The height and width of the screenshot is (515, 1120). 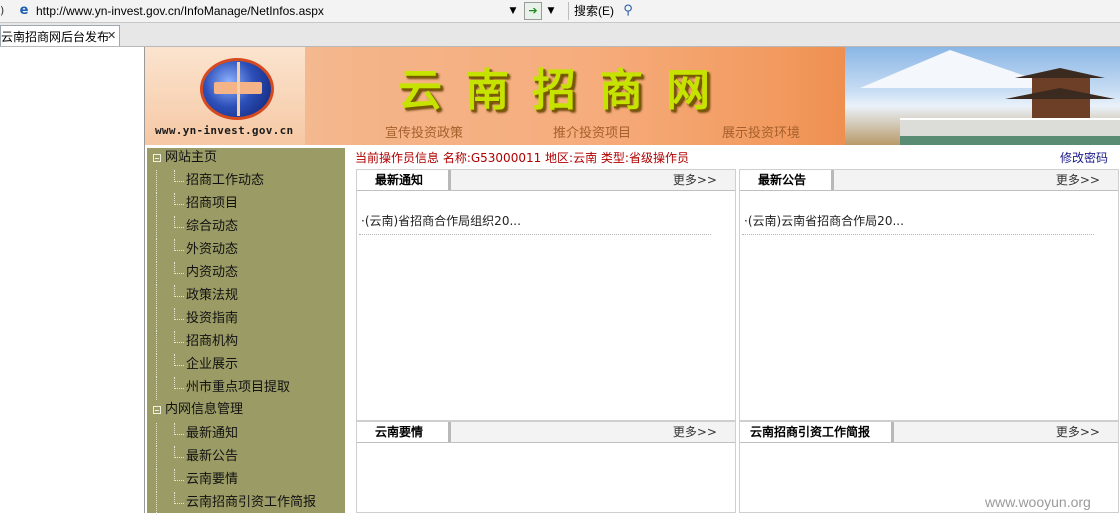 I want to click on panel-header: 云南要情 更多>>, so click(x=546, y=432).